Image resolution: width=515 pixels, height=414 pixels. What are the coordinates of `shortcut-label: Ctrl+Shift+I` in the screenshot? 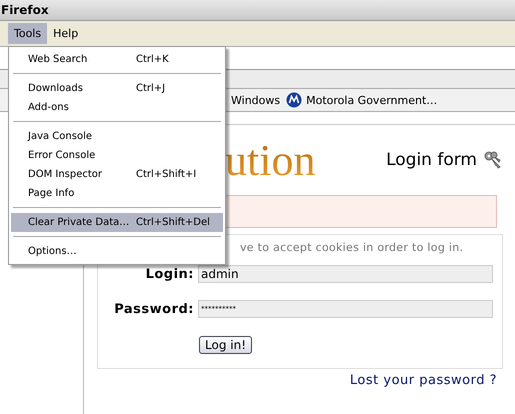 It's located at (166, 174).